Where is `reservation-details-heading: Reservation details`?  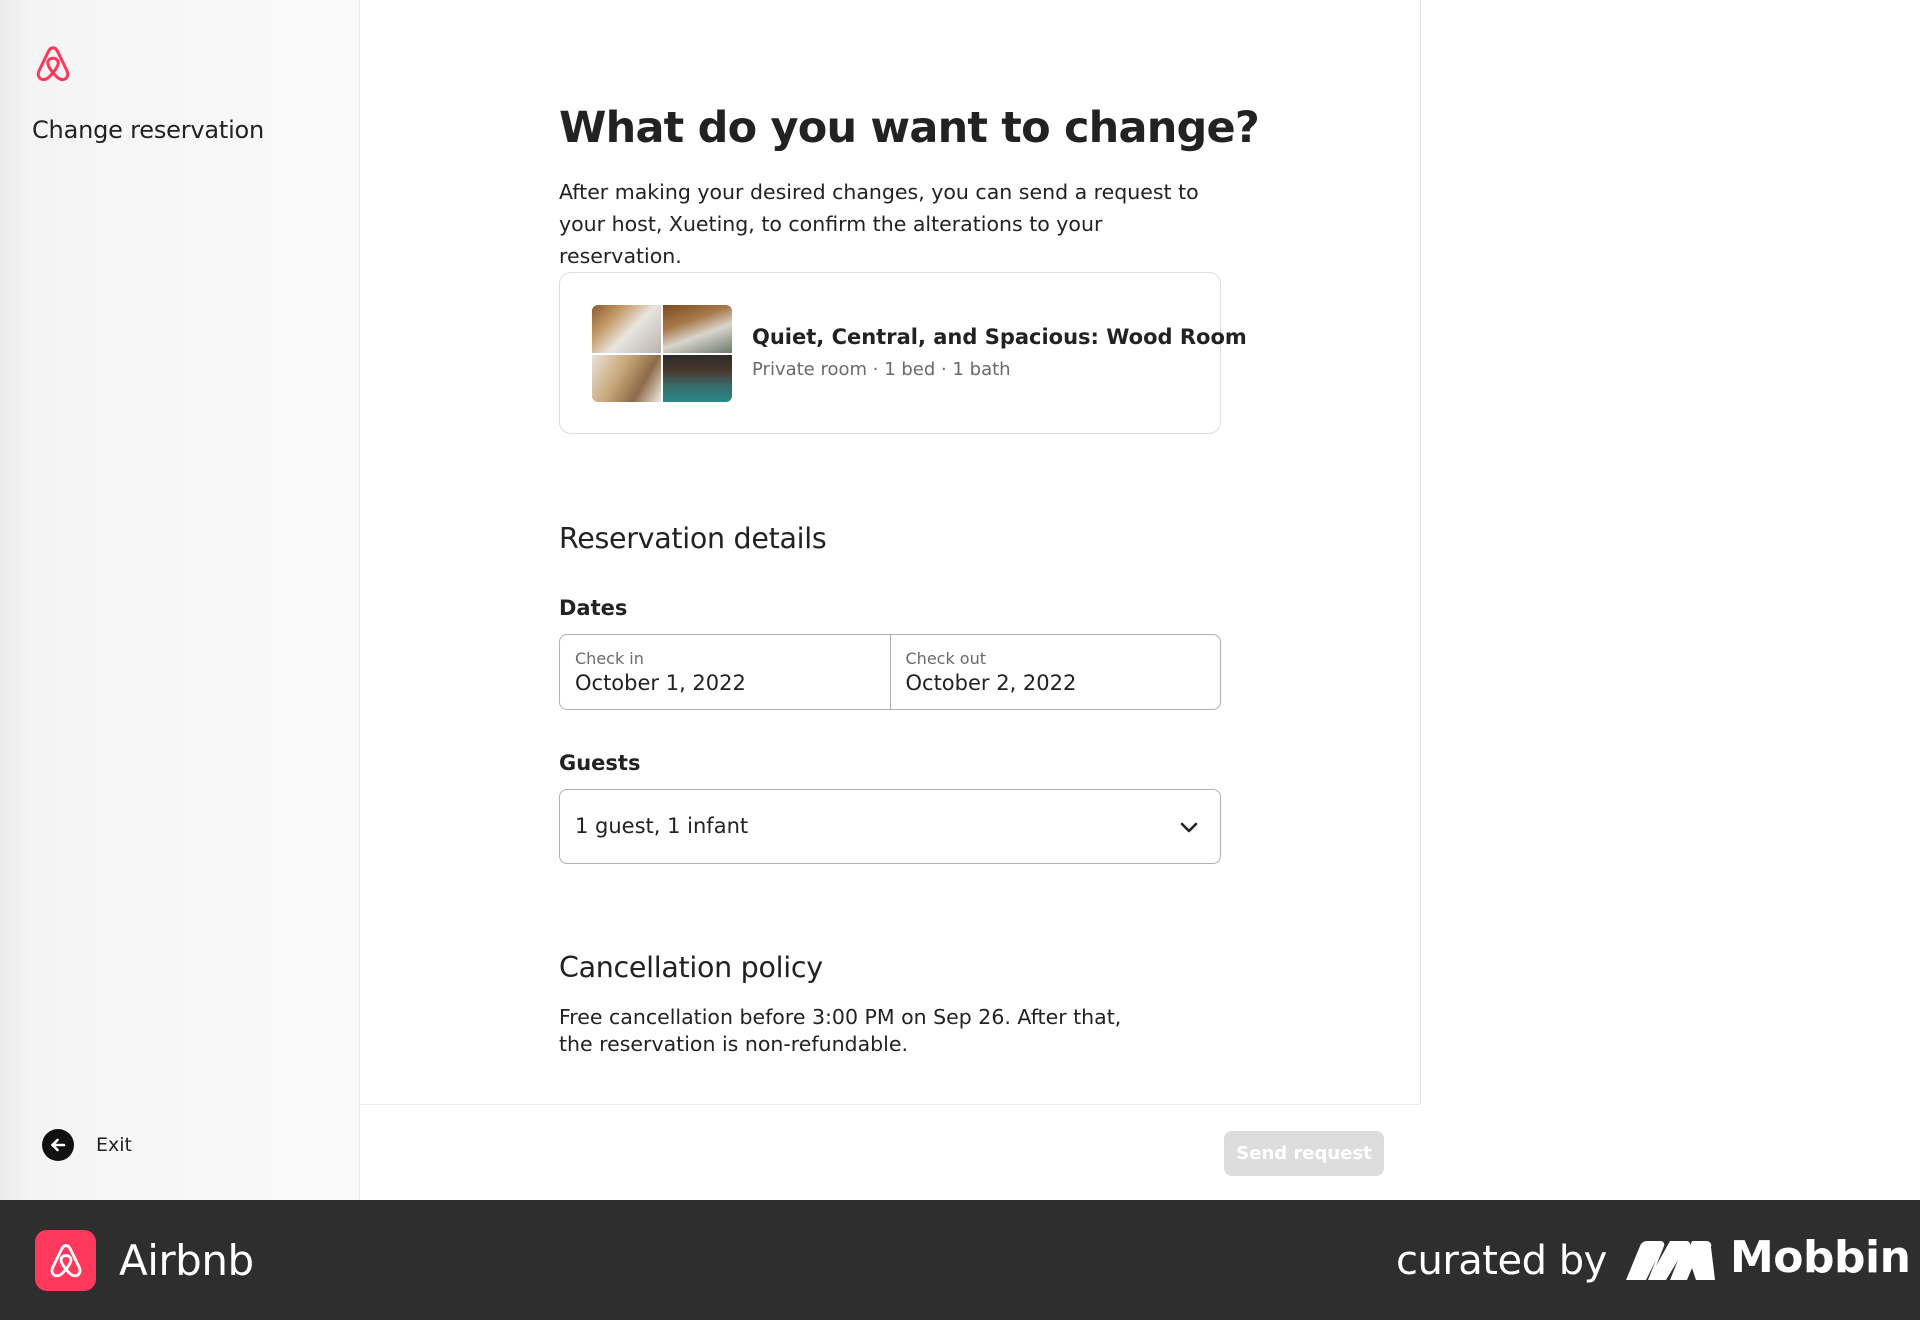
reservation-details-heading: Reservation details is located at coordinates (693, 538).